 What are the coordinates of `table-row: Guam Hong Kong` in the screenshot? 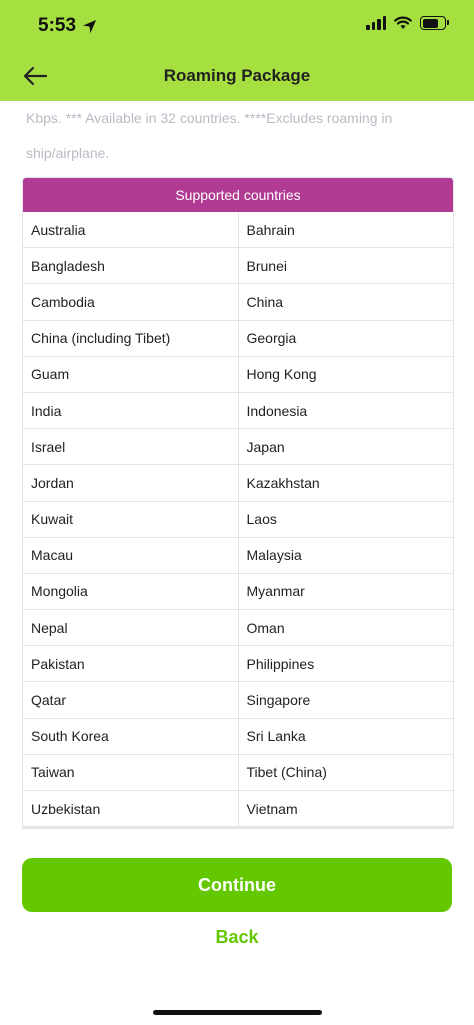 It's located at (238, 373).